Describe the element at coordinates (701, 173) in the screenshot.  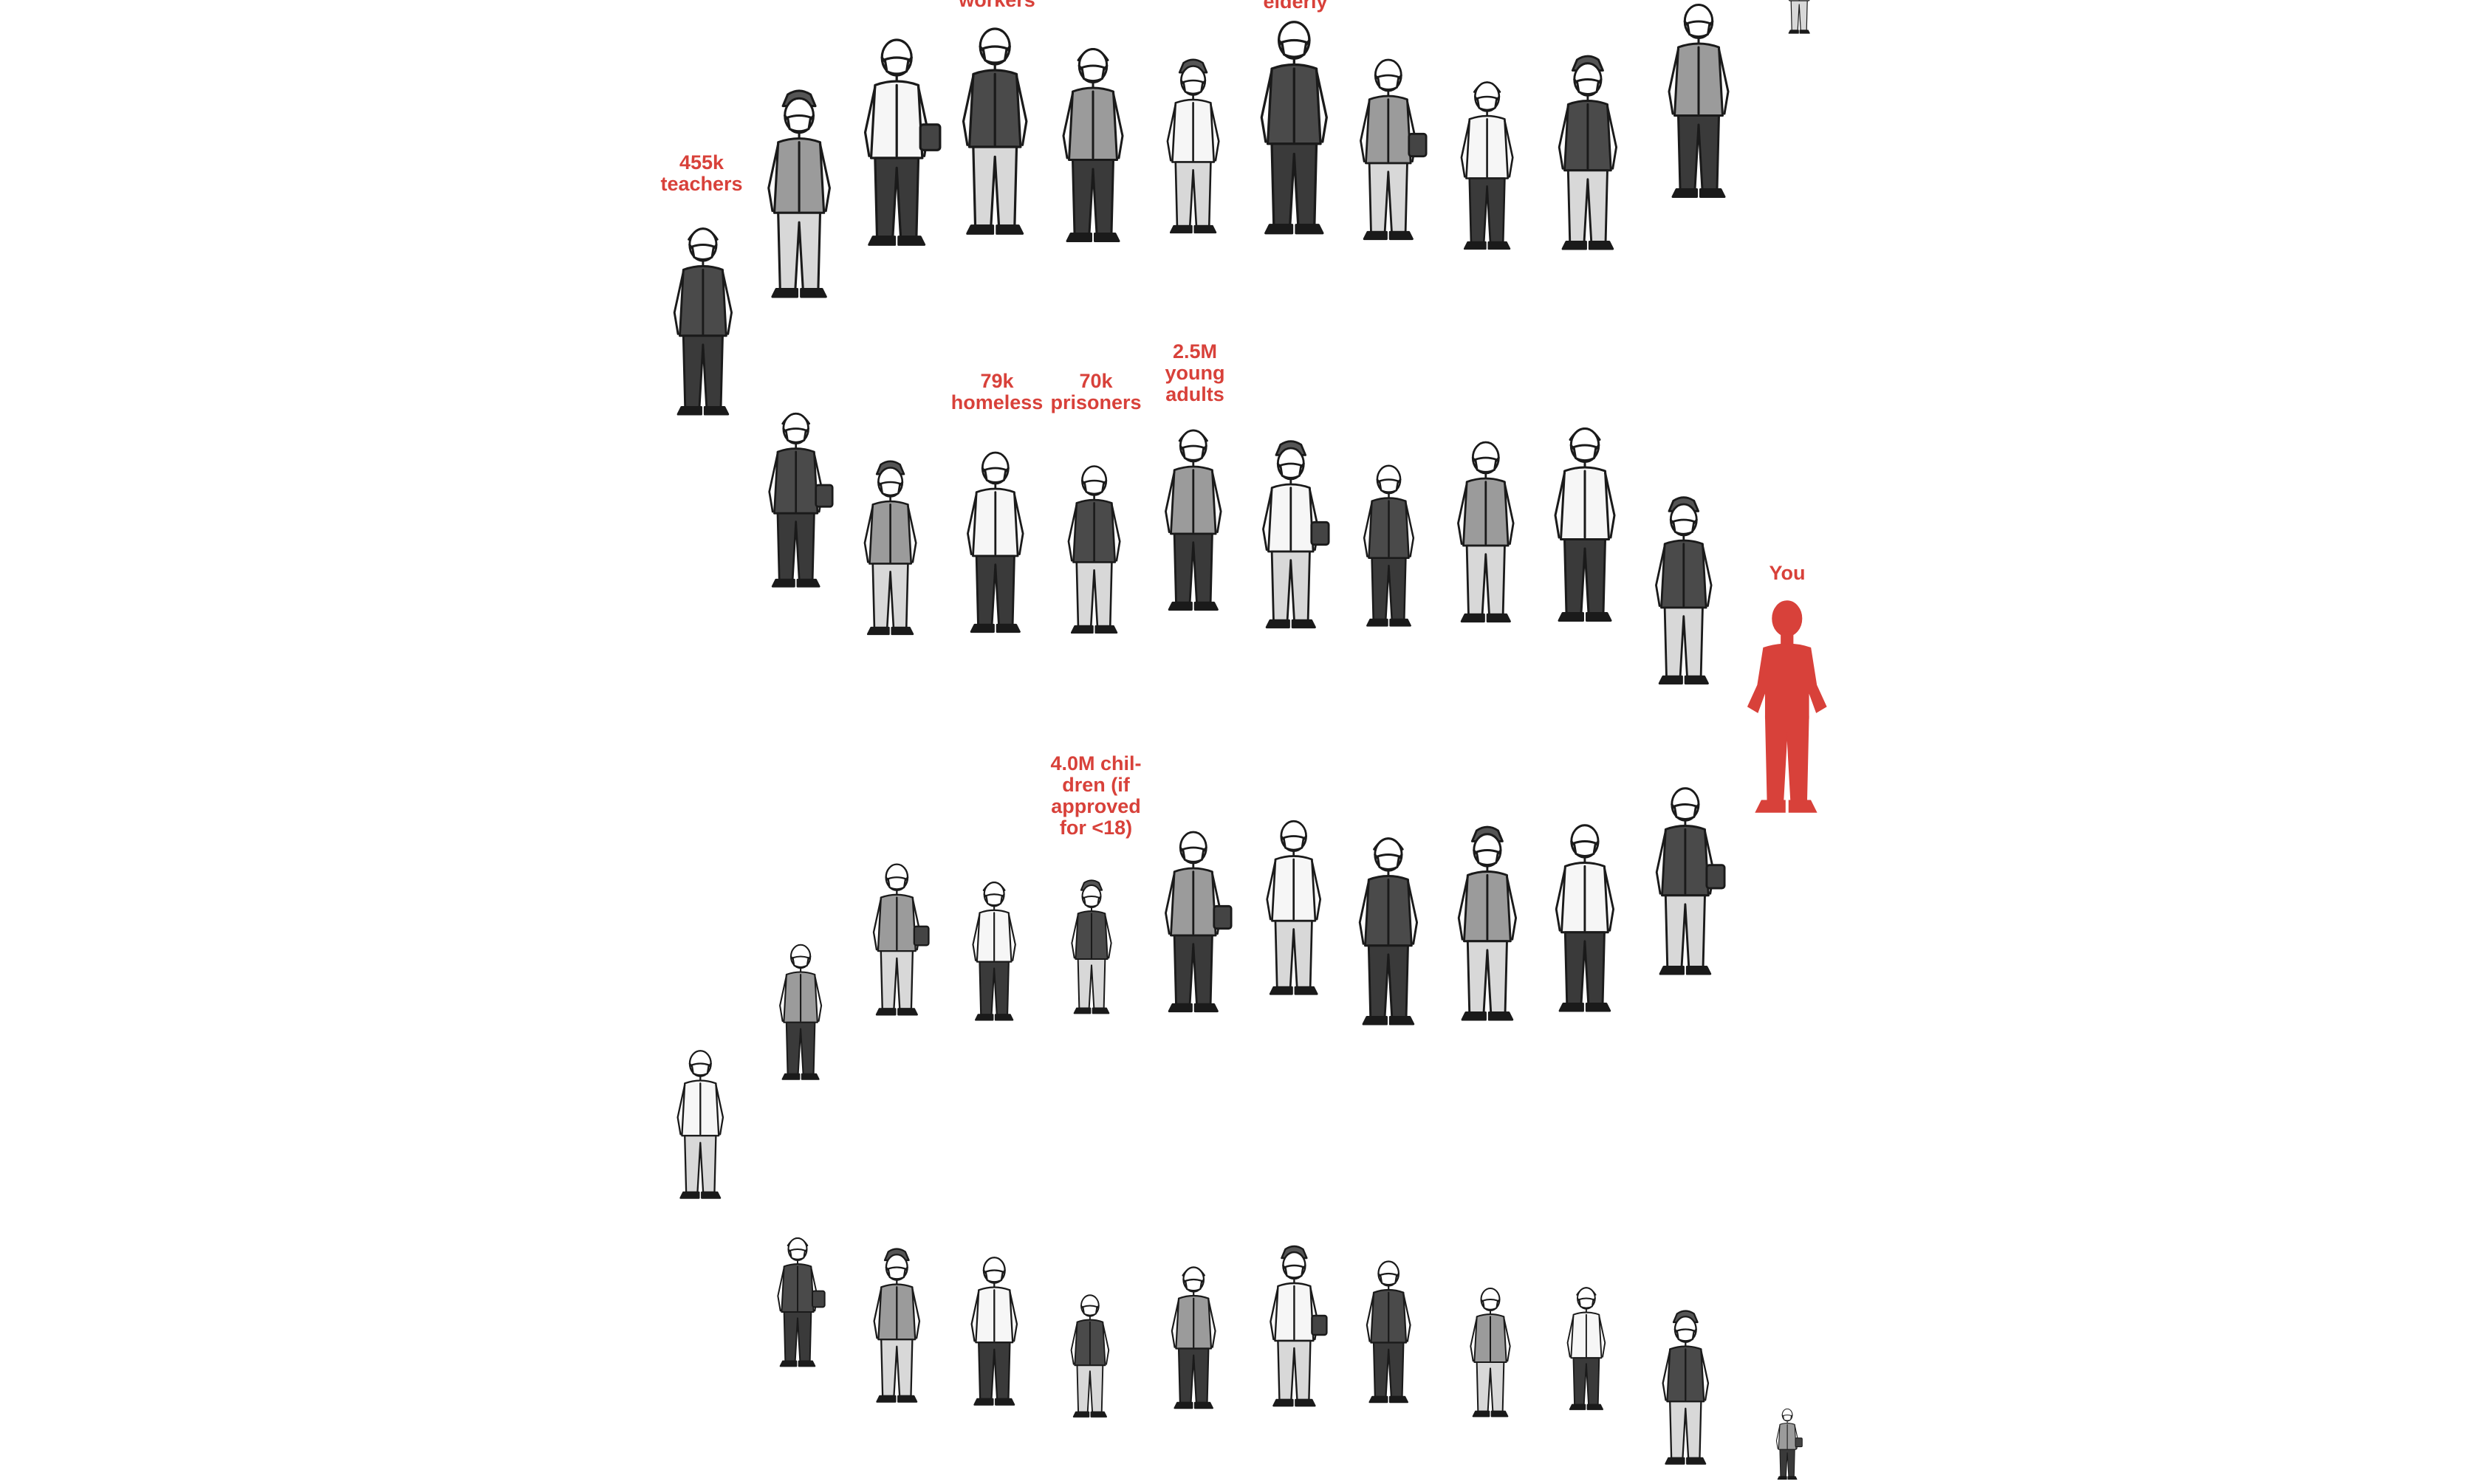
I see `label-teachers: 455k teachers` at that location.